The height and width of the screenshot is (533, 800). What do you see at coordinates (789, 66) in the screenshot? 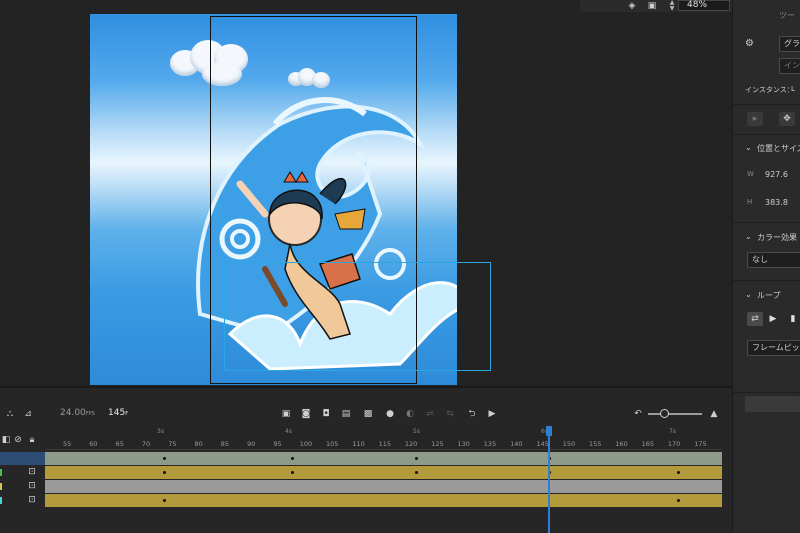
I see `instance-name-input: インスタ` at bounding box center [789, 66].